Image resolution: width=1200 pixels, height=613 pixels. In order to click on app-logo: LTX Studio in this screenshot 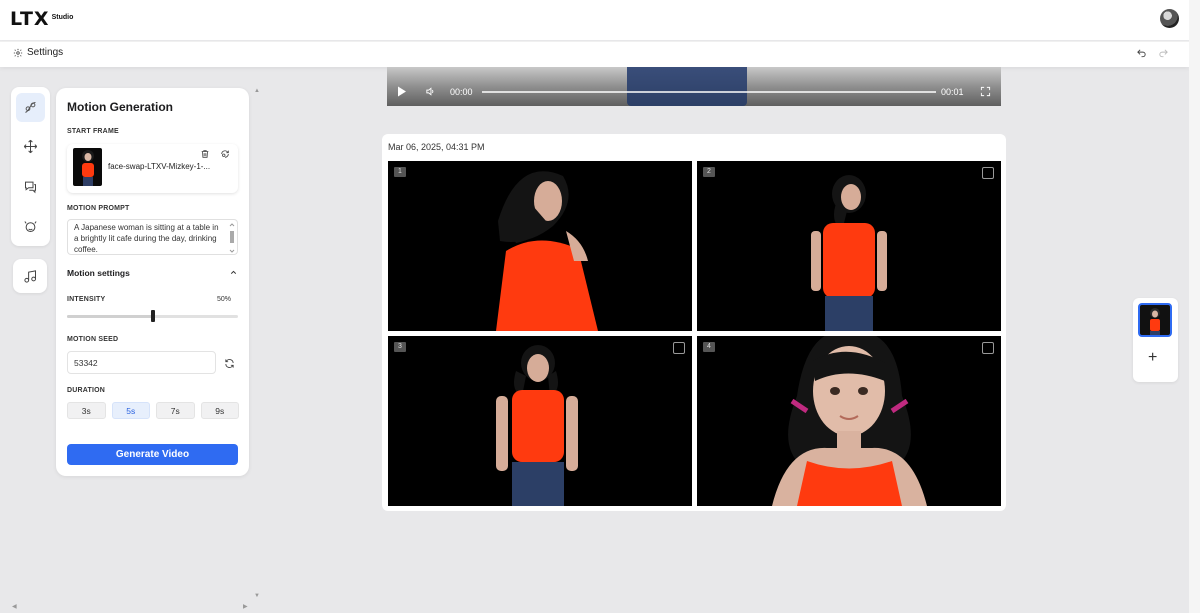, I will do `click(41, 19)`.